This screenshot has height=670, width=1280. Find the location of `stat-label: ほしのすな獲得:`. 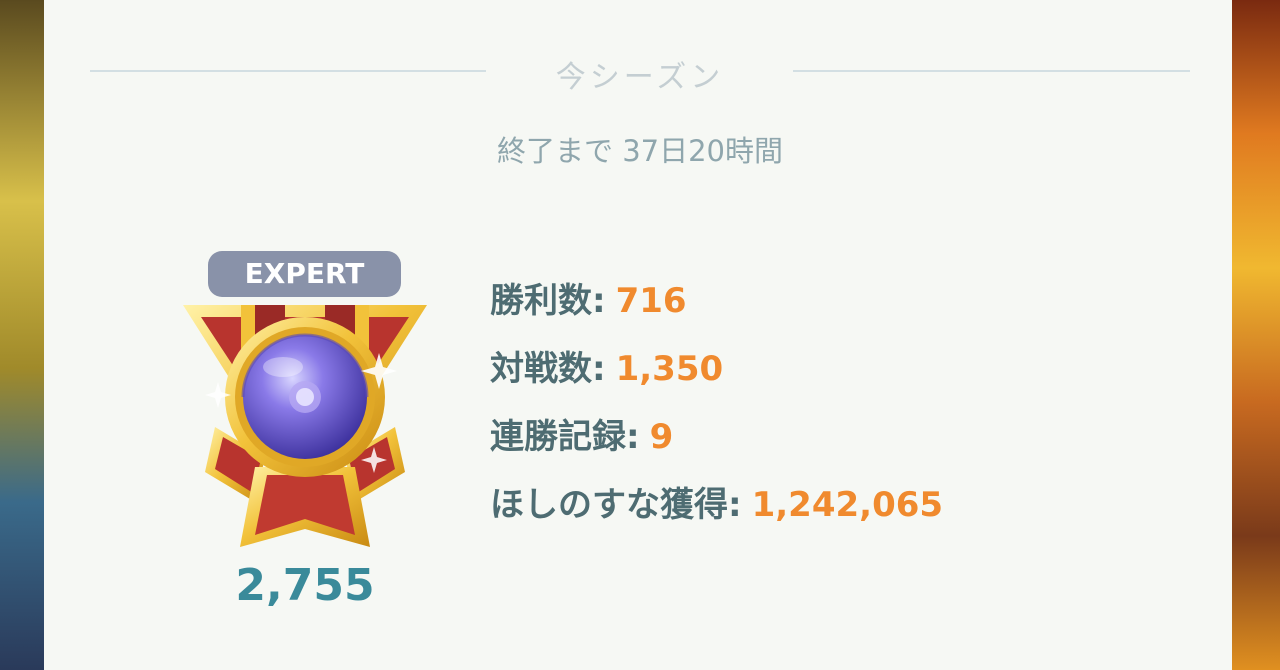

stat-label: ほしのすな獲得: is located at coordinates (616, 505).